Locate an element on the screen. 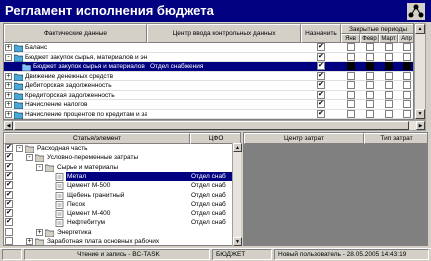 The width and height of the screenshot is (431, 261). column-header-period: Март is located at coordinates (388, 38).